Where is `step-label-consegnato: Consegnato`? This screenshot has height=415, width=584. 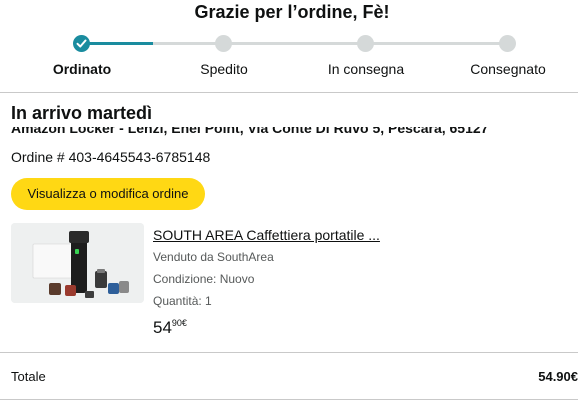
step-label-consegnato: Consegnato is located at coordinates (508, 69).